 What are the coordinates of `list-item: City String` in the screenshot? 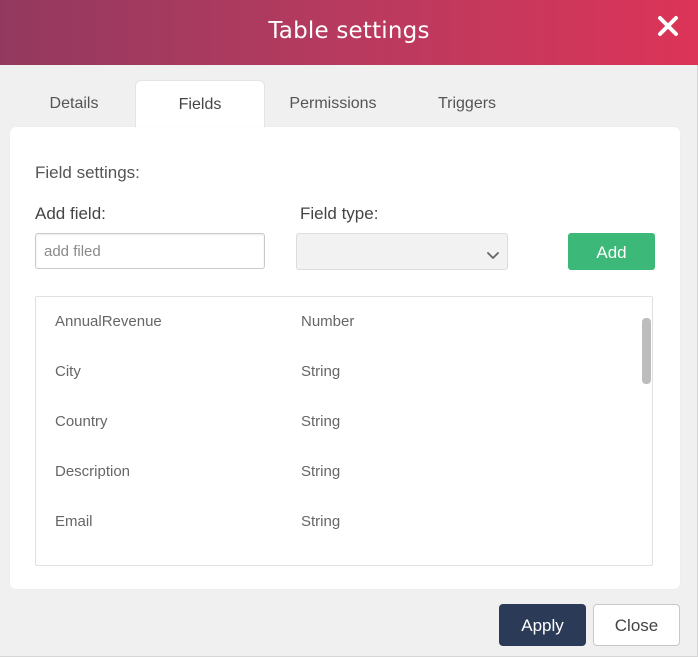 It's located at (336, 372).